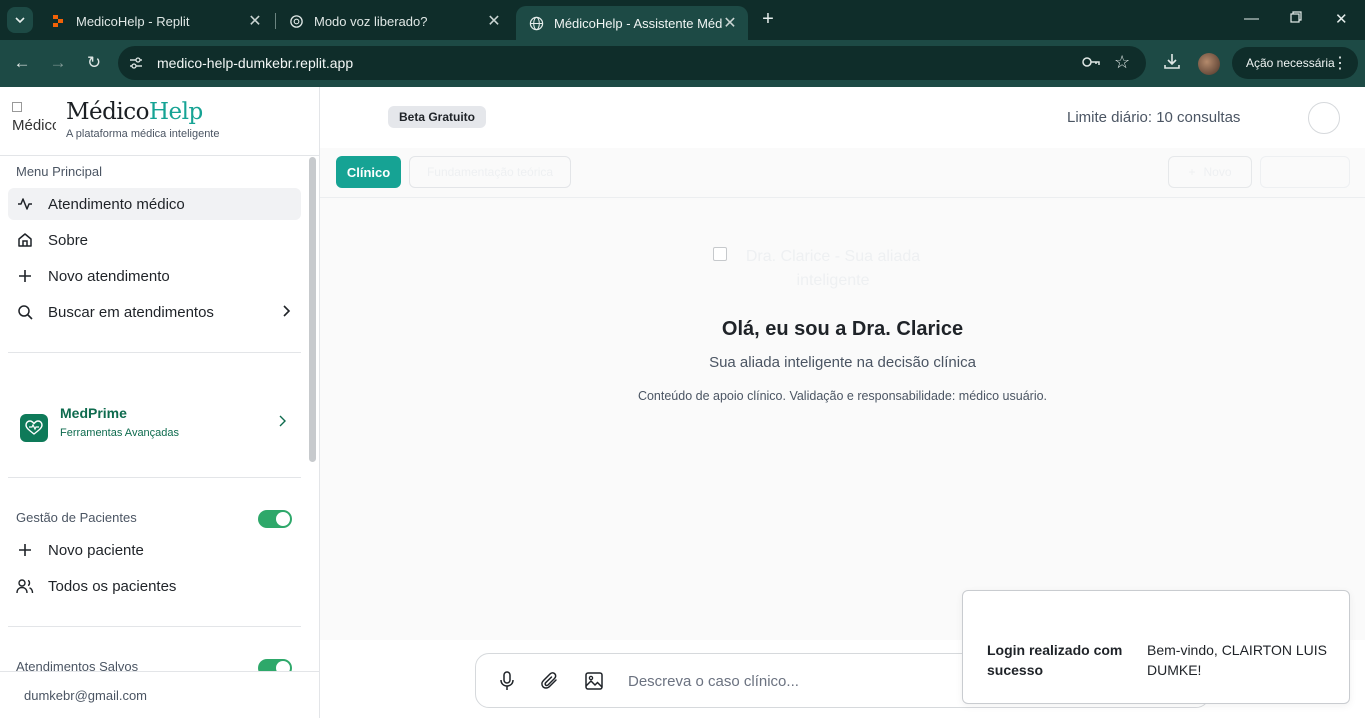 The height and width of the screenshot is (718, 1365). What do you see at coordinates (143, 134) in the screenshot?
I see `brand-tagline: A plataforma médica inteligente` at bounding box center [143, 134].